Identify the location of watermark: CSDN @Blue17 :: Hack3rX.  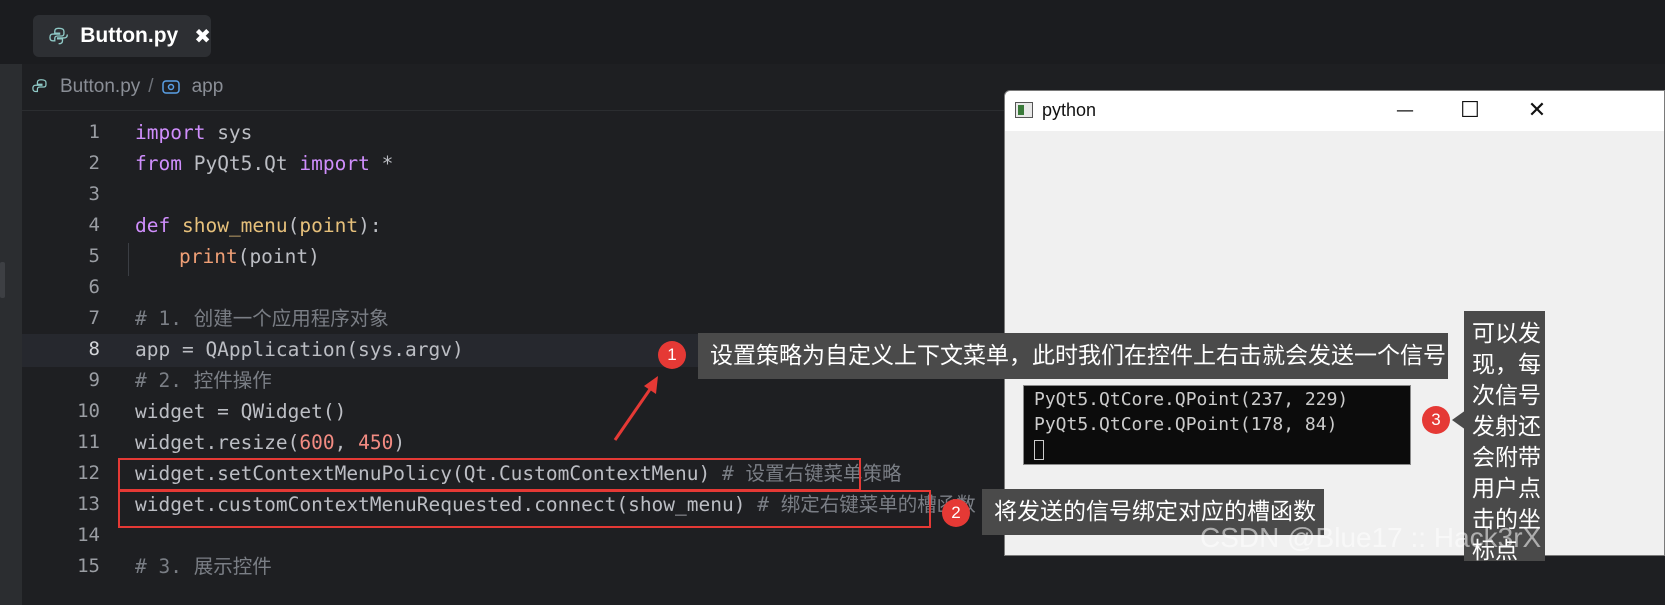
(1371, 537).